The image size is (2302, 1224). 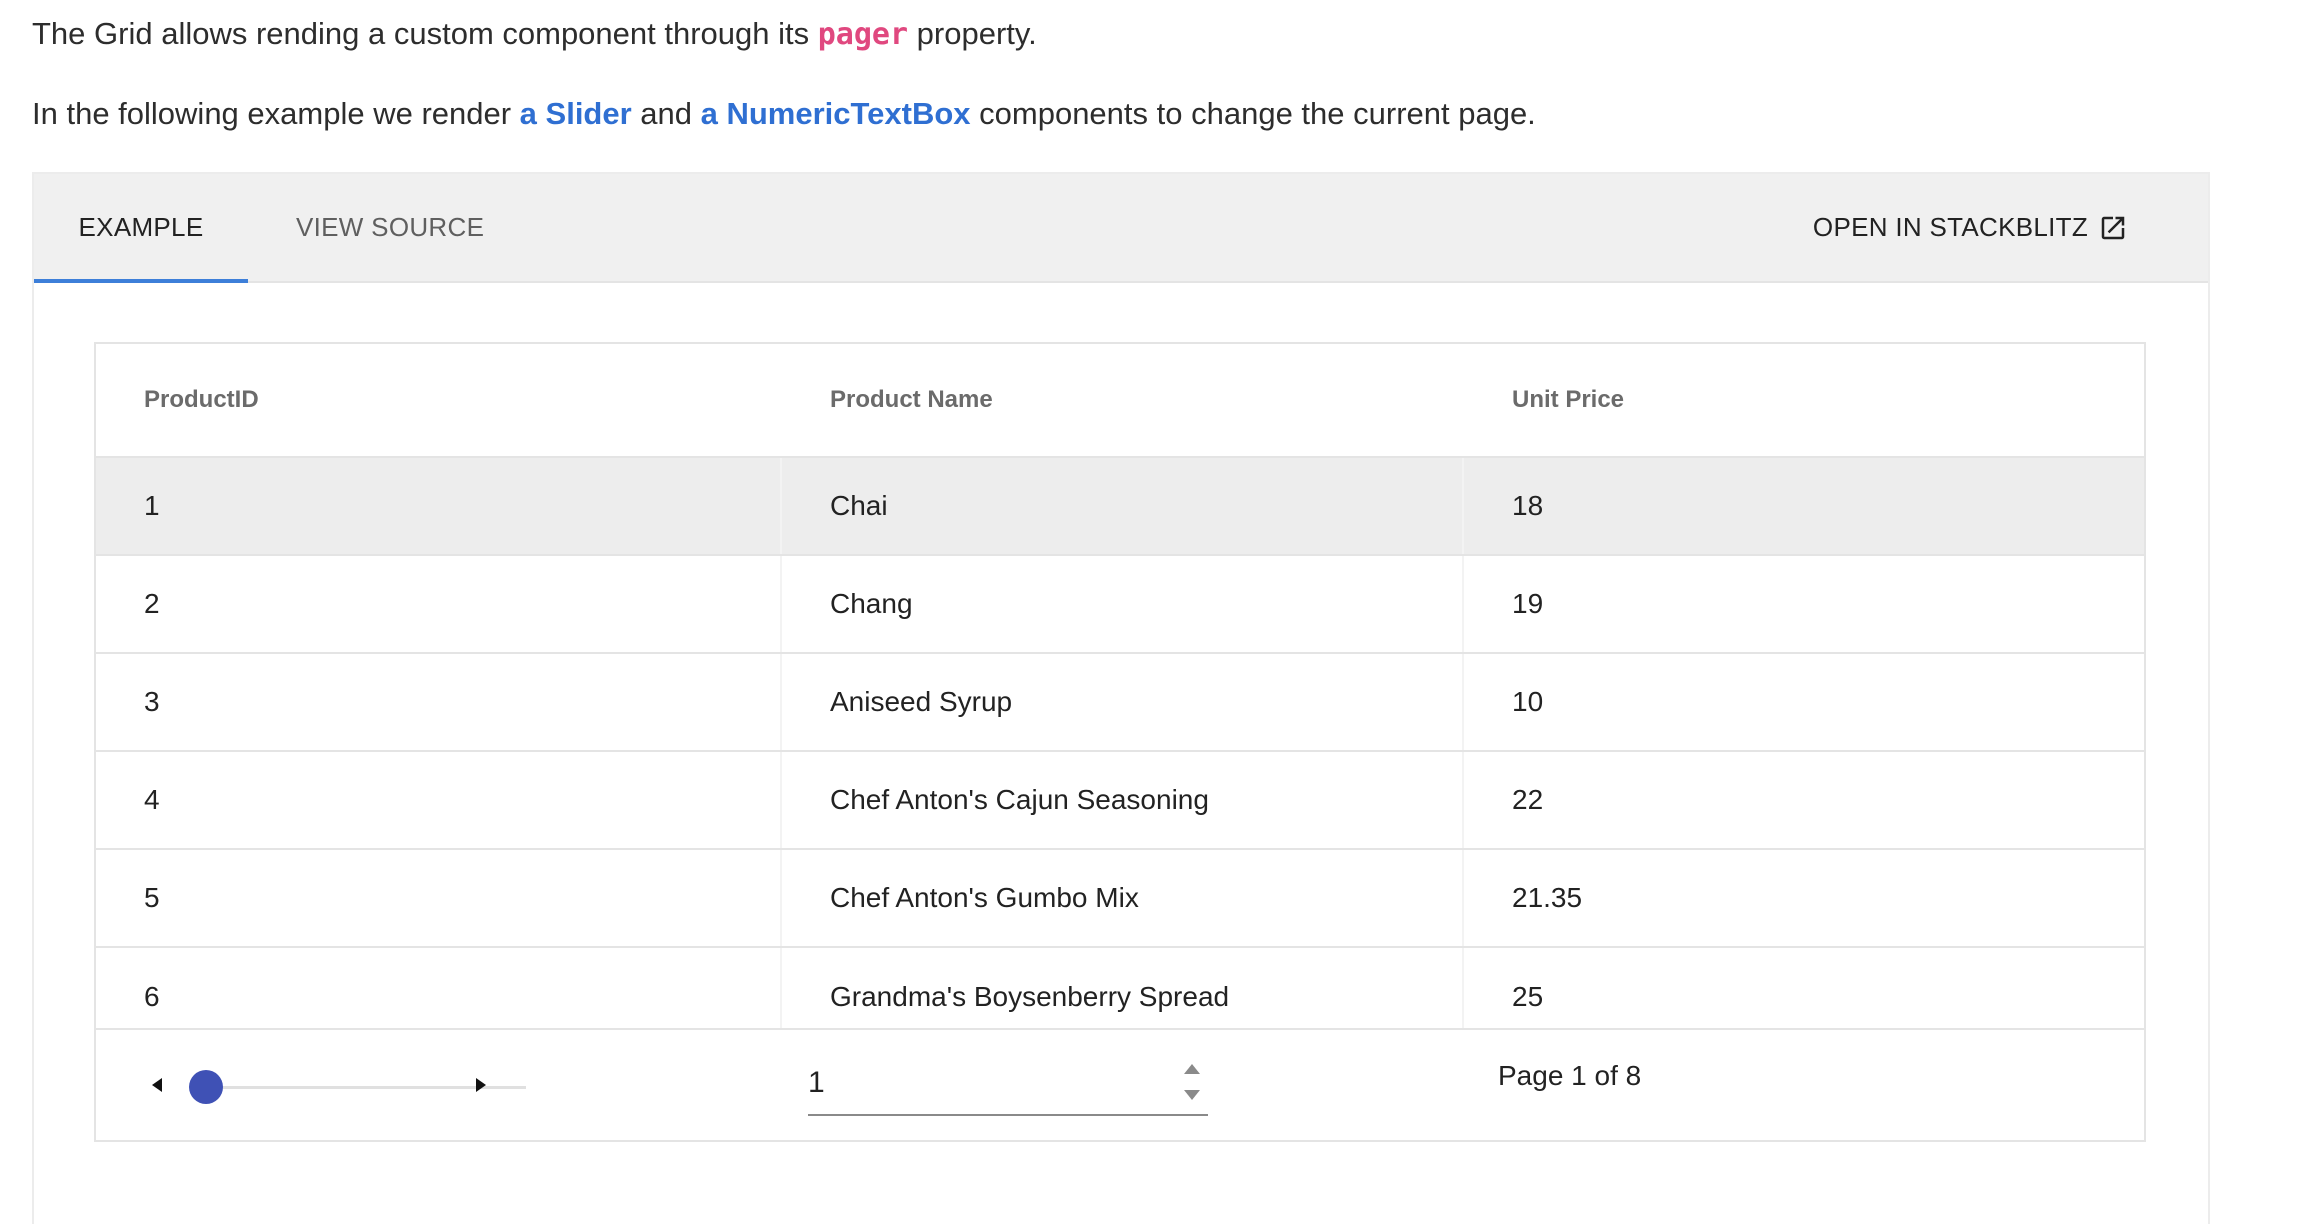 I want to click on slider-link: a Slider, so click(x=576, y=113).